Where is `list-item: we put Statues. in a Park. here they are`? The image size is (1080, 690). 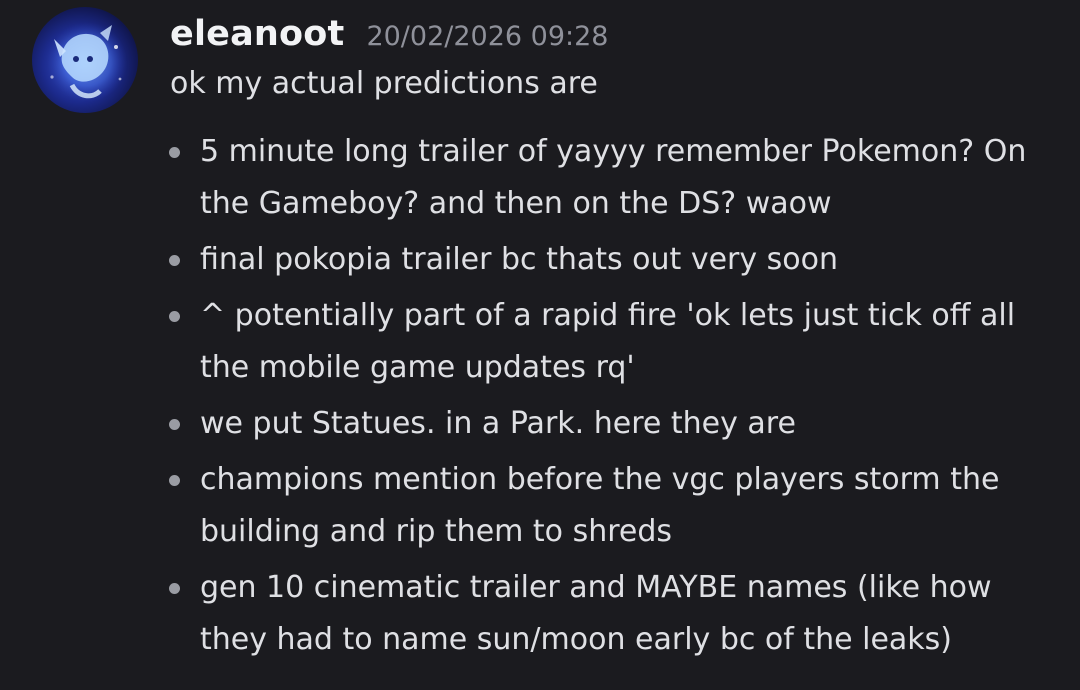 list-item: we put Statues. in a Park. here they are is located at coordinates (606, 424).